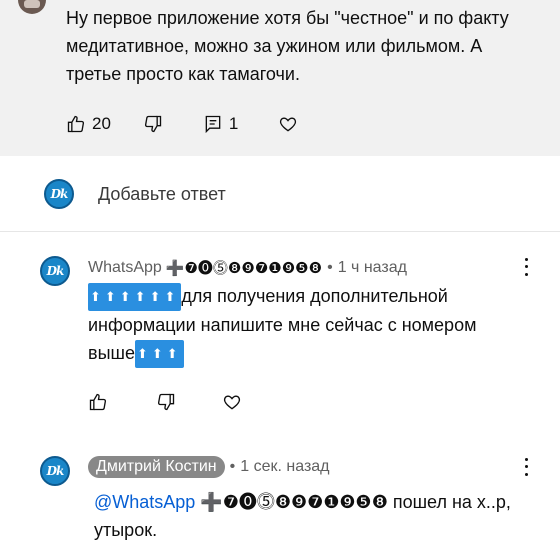  I want to click on mention-badge: ➕❼⓿⓹❽❾❼❶❾❺❽, so click(294, 502).